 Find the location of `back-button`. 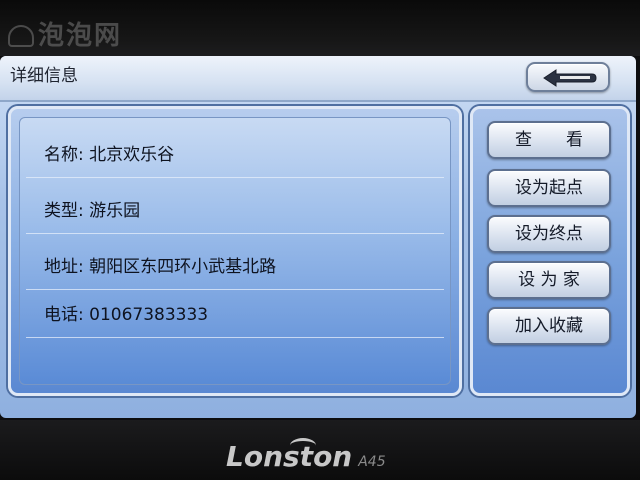

back-button is located at coordinates (568, 77).